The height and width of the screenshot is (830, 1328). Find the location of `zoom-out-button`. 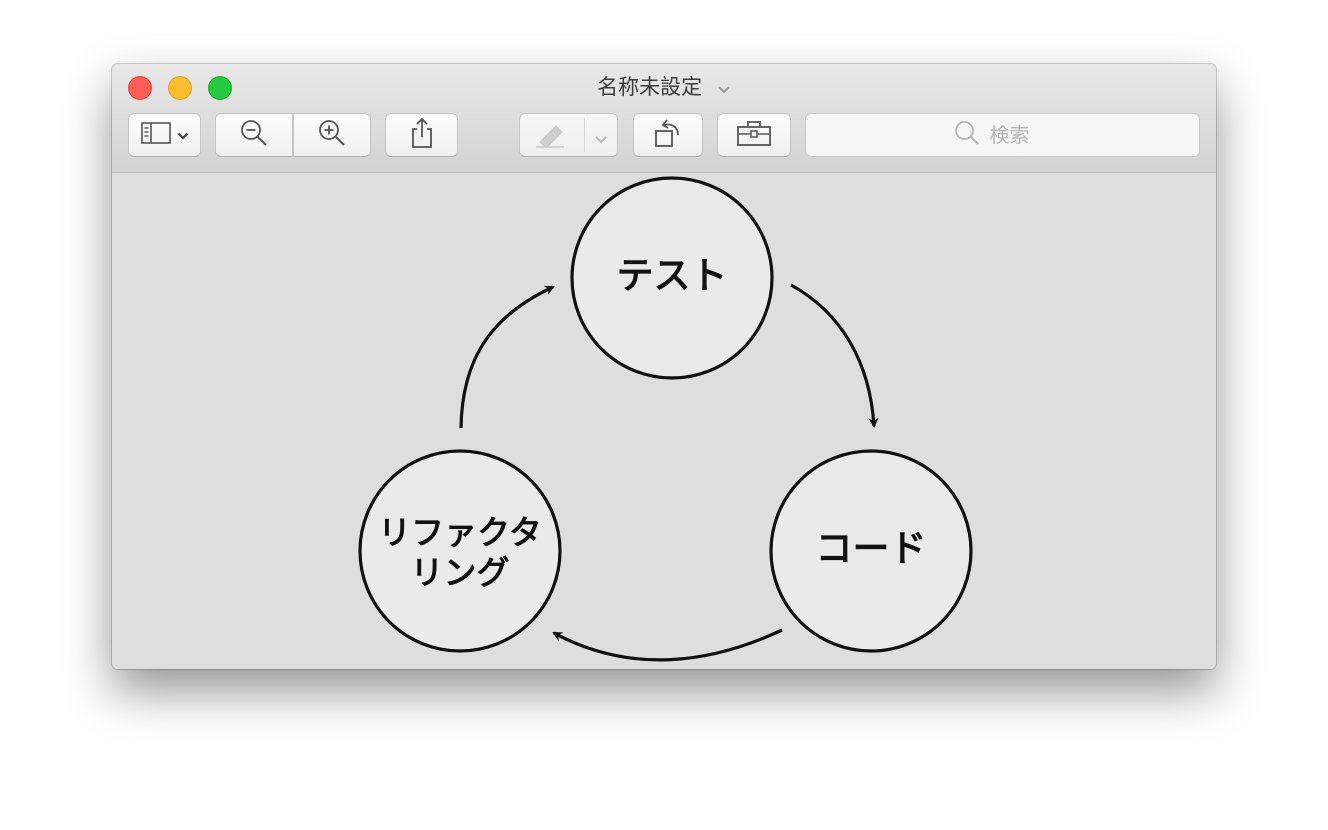

zoom-out-button is located at coordinates (254, 135).